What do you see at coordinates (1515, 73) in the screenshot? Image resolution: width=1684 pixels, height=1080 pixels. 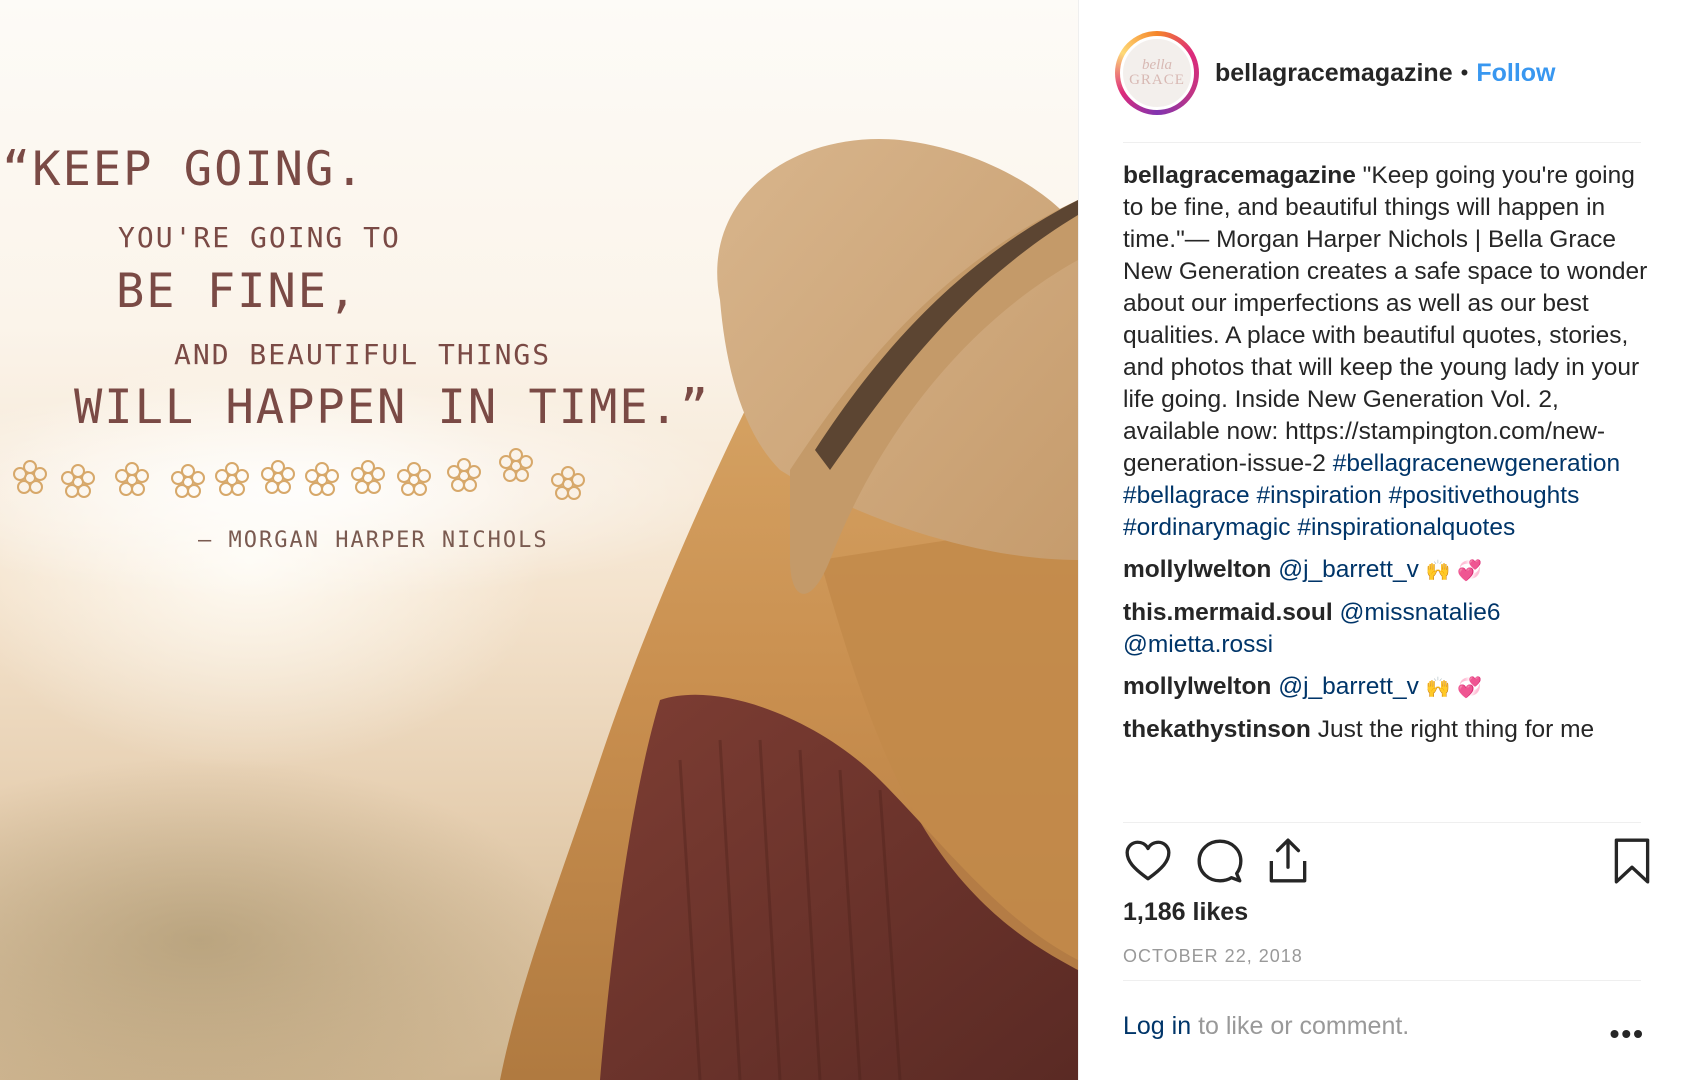 I see `follow-button: Follow` at bounding box center [1515, 73].